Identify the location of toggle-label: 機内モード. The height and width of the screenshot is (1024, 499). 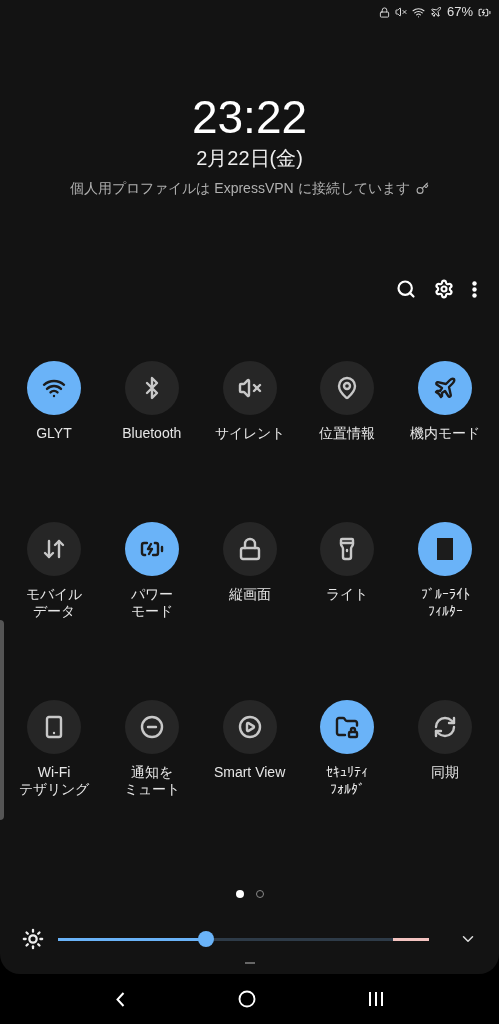
(445, 433).